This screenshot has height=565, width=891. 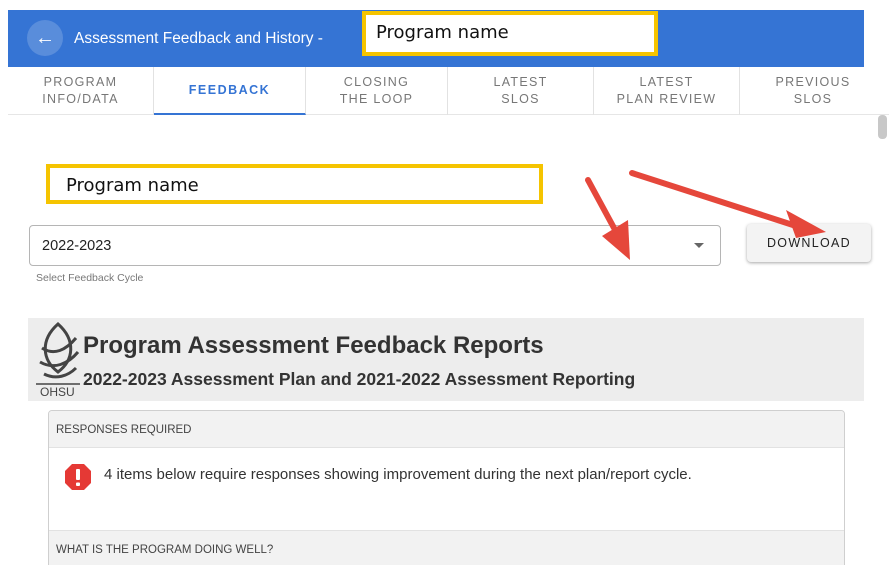 I want to click on tab-label-line2: INFO/DATA, so click(x=80, y=99).